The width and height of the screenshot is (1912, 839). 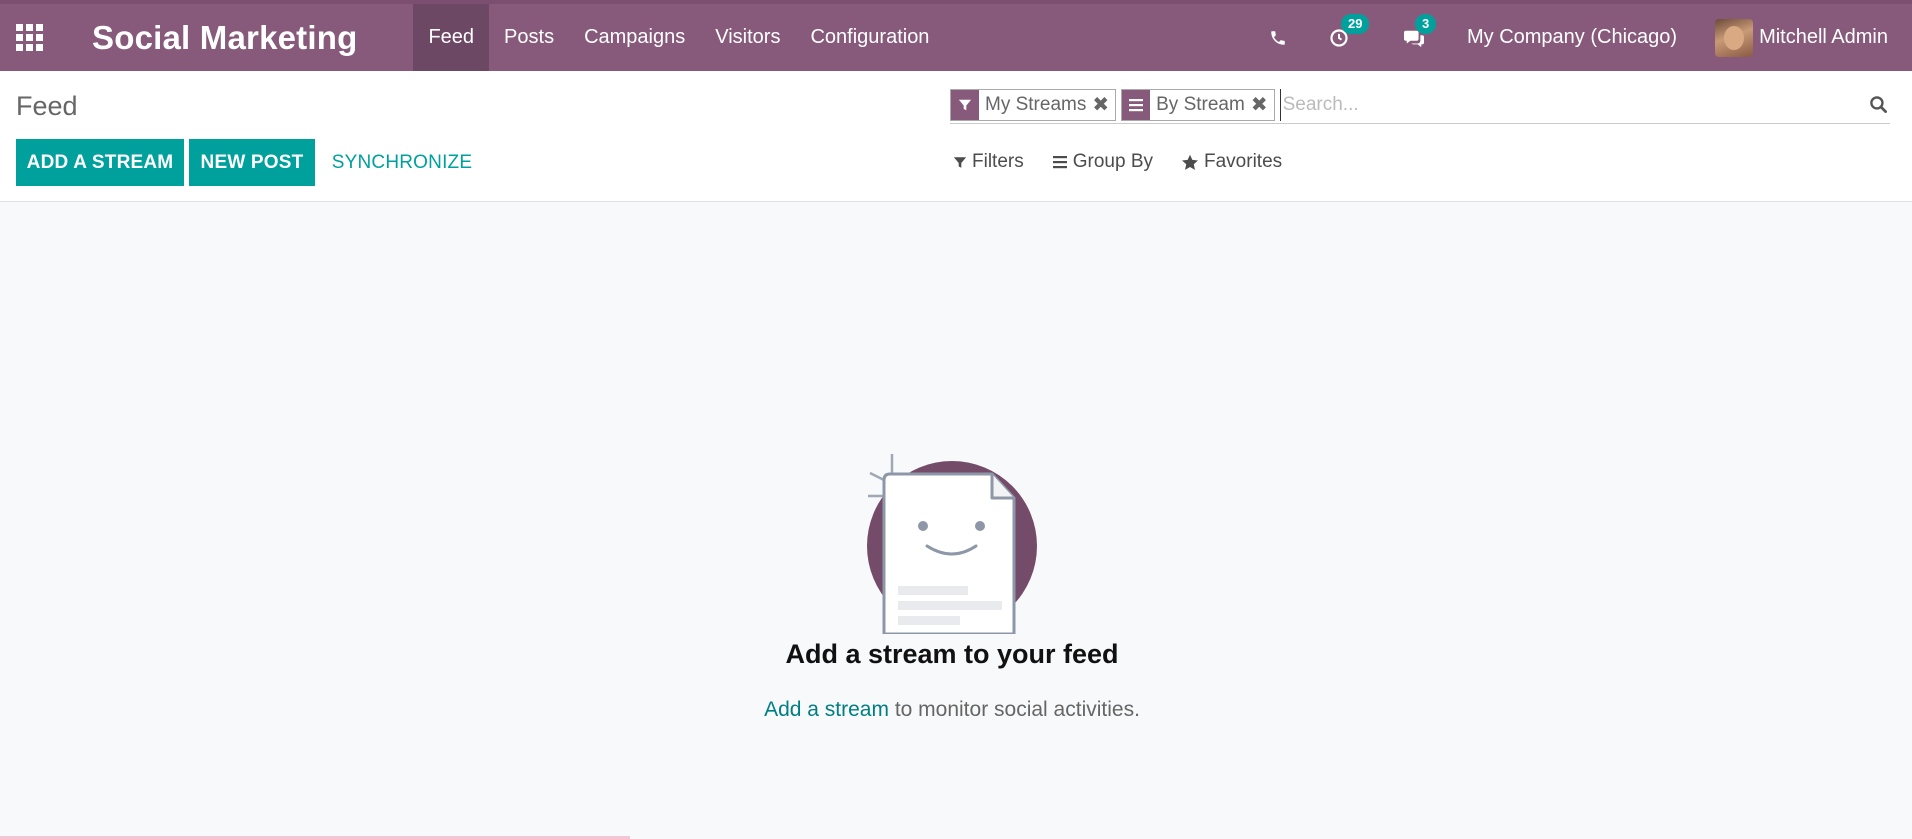 I want to click on activities-clock-icon: 29, so click(x=1349, y=30).